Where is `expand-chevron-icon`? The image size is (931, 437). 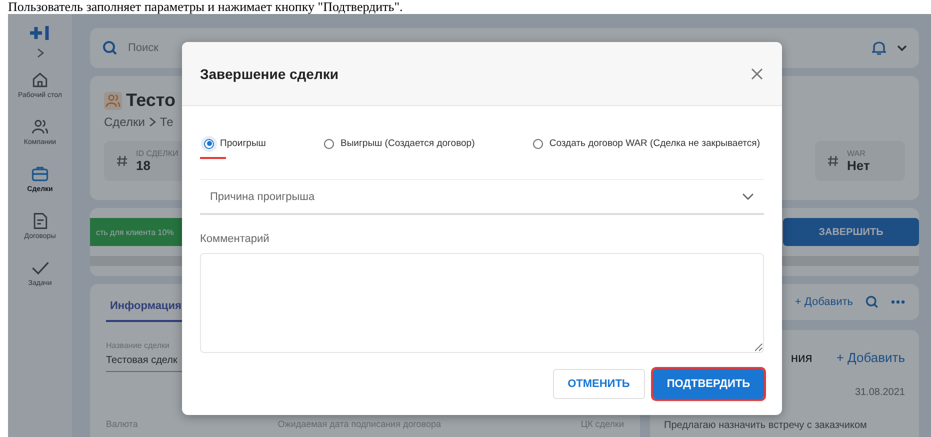 expand-chevron-icon is located at coordinates (40, 53).